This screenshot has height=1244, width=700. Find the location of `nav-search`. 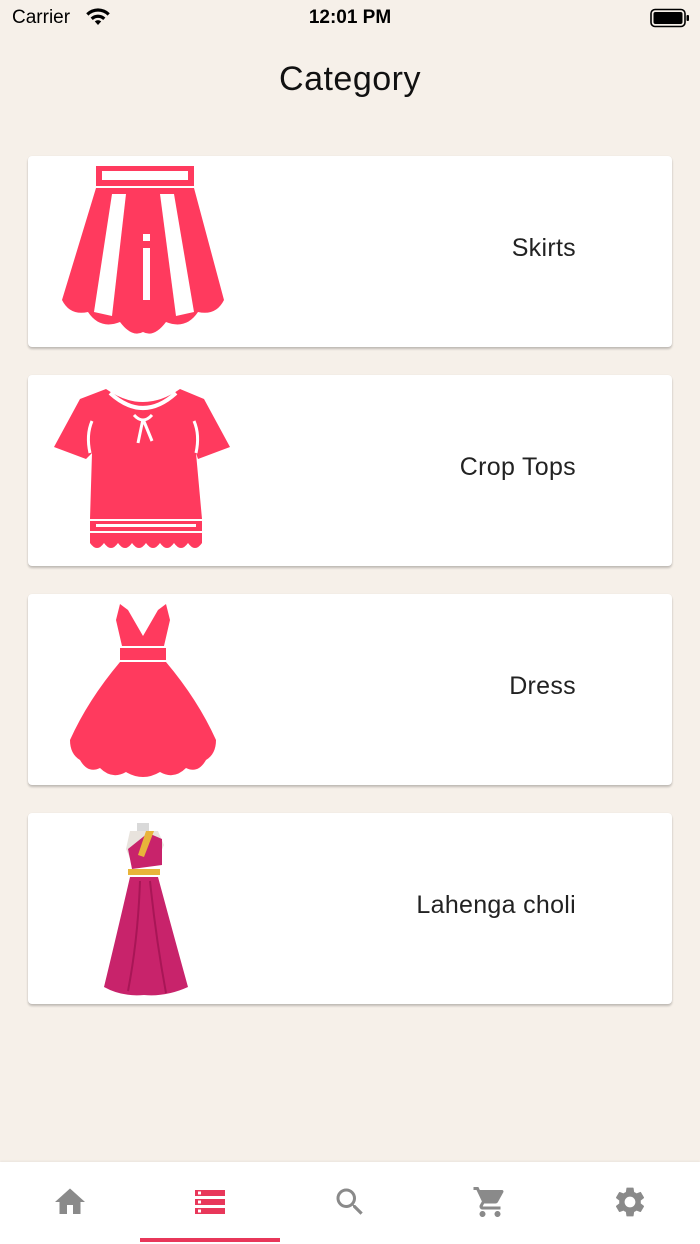

nav-search is located at coordinates (350, 1203).